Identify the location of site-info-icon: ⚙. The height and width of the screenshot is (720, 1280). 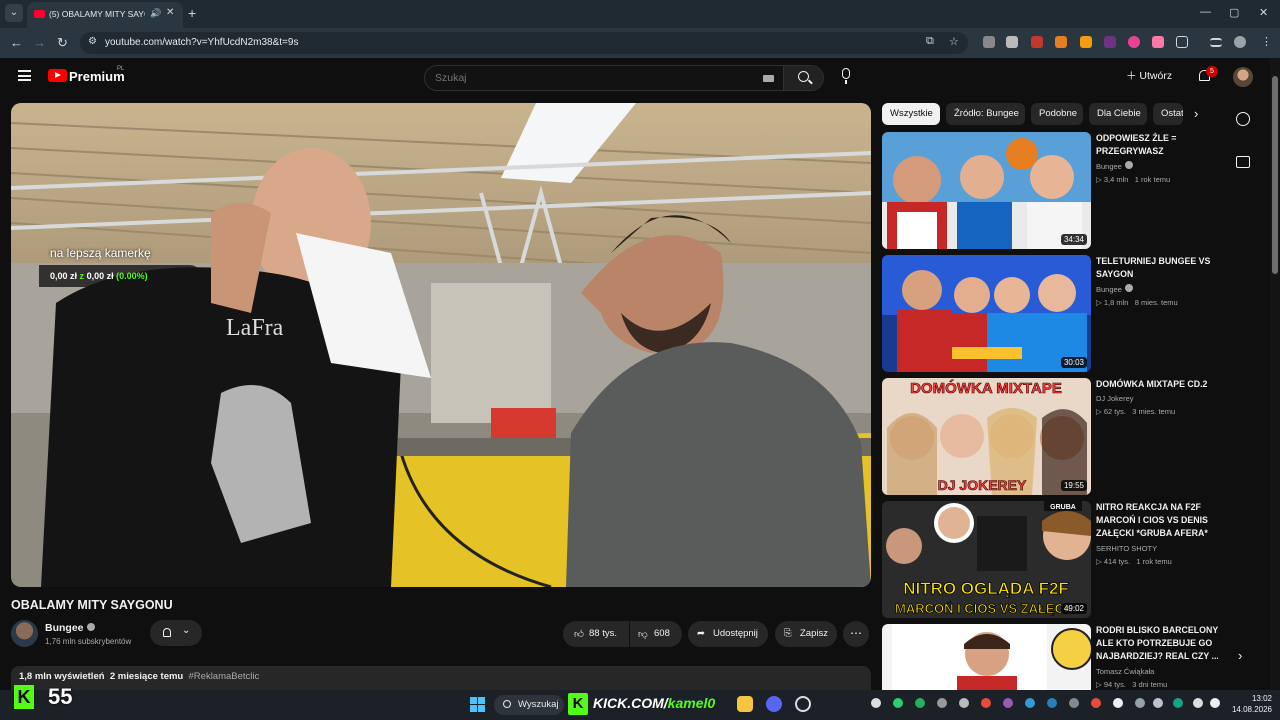
(92, 41).